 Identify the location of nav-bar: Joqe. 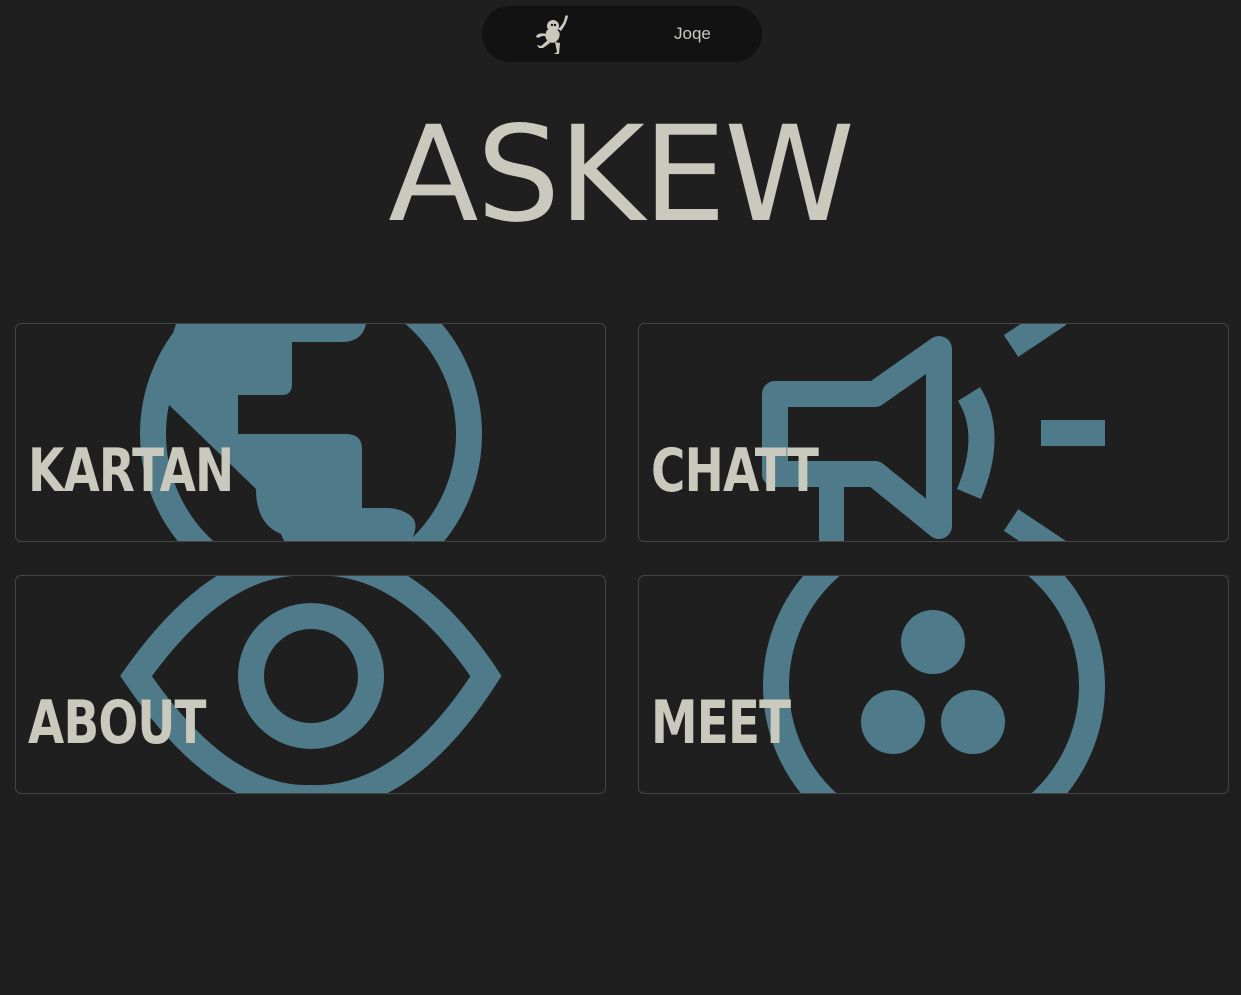
(622, 34).